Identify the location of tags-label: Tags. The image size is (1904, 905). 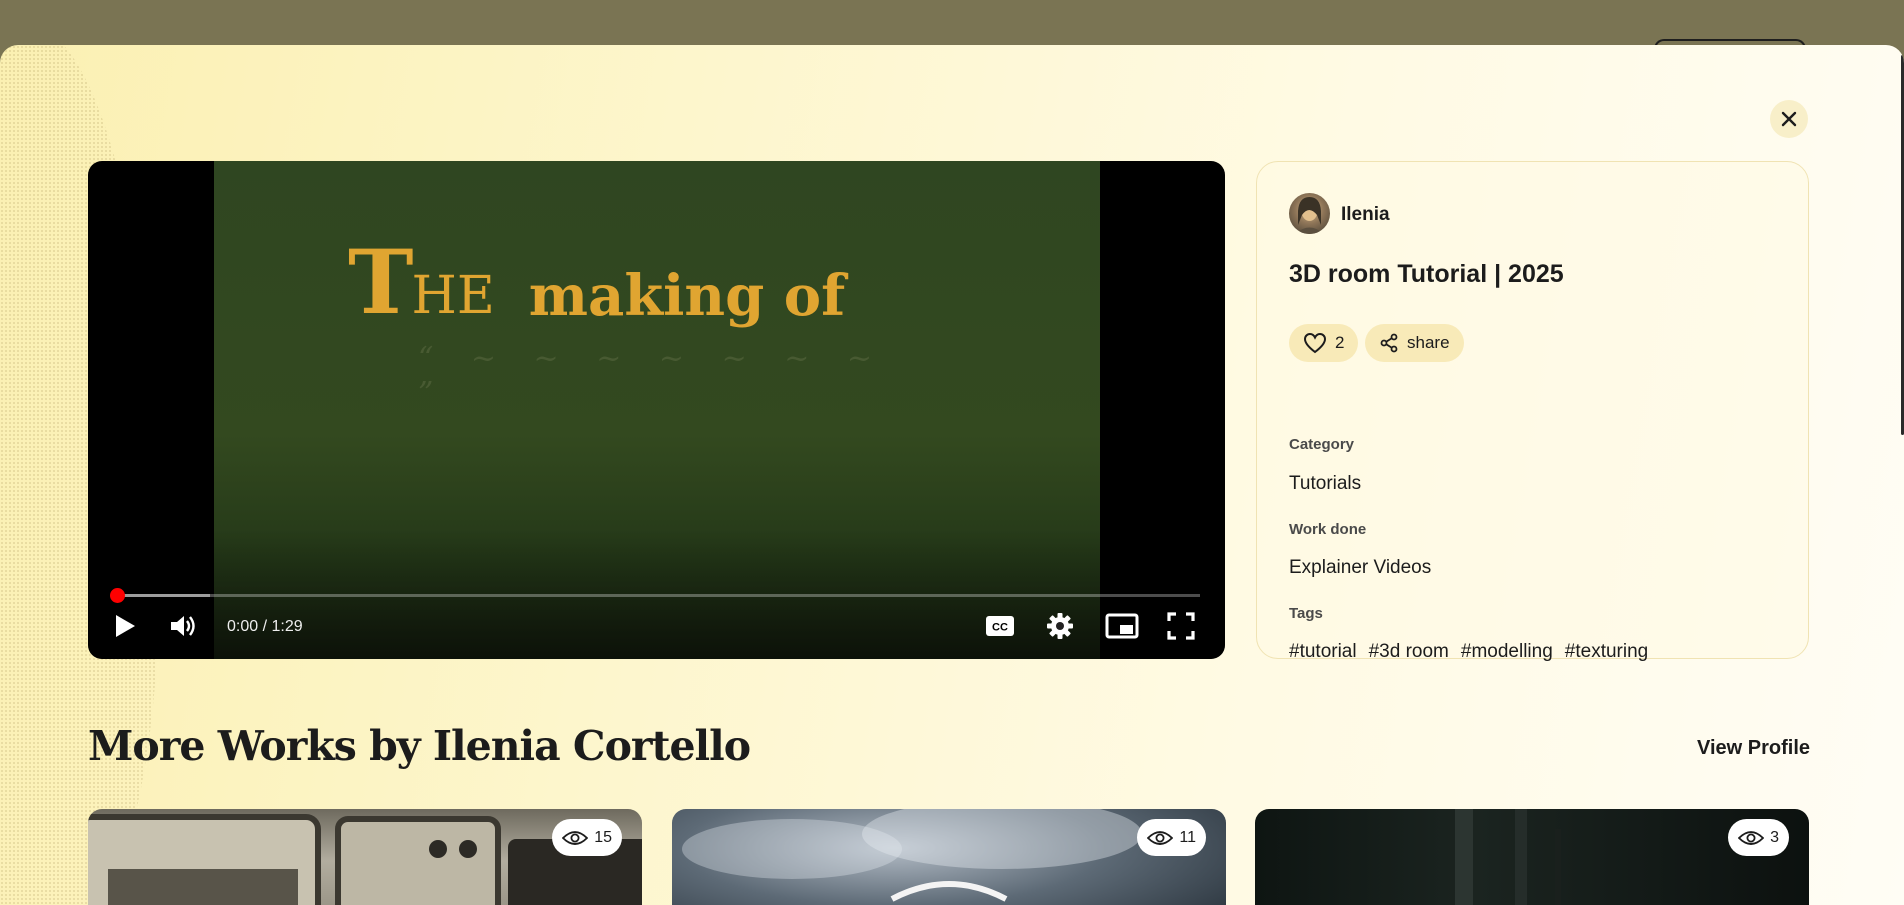
(1306, 613).